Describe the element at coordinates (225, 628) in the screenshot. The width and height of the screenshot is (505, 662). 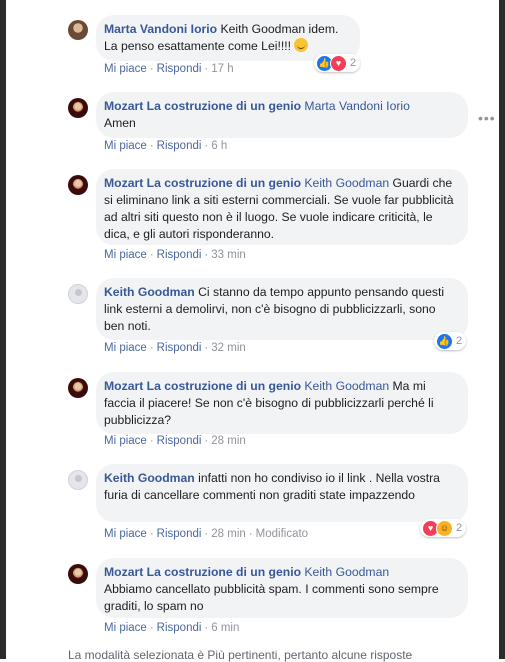
I see `timestamp: 6 min` at that location.